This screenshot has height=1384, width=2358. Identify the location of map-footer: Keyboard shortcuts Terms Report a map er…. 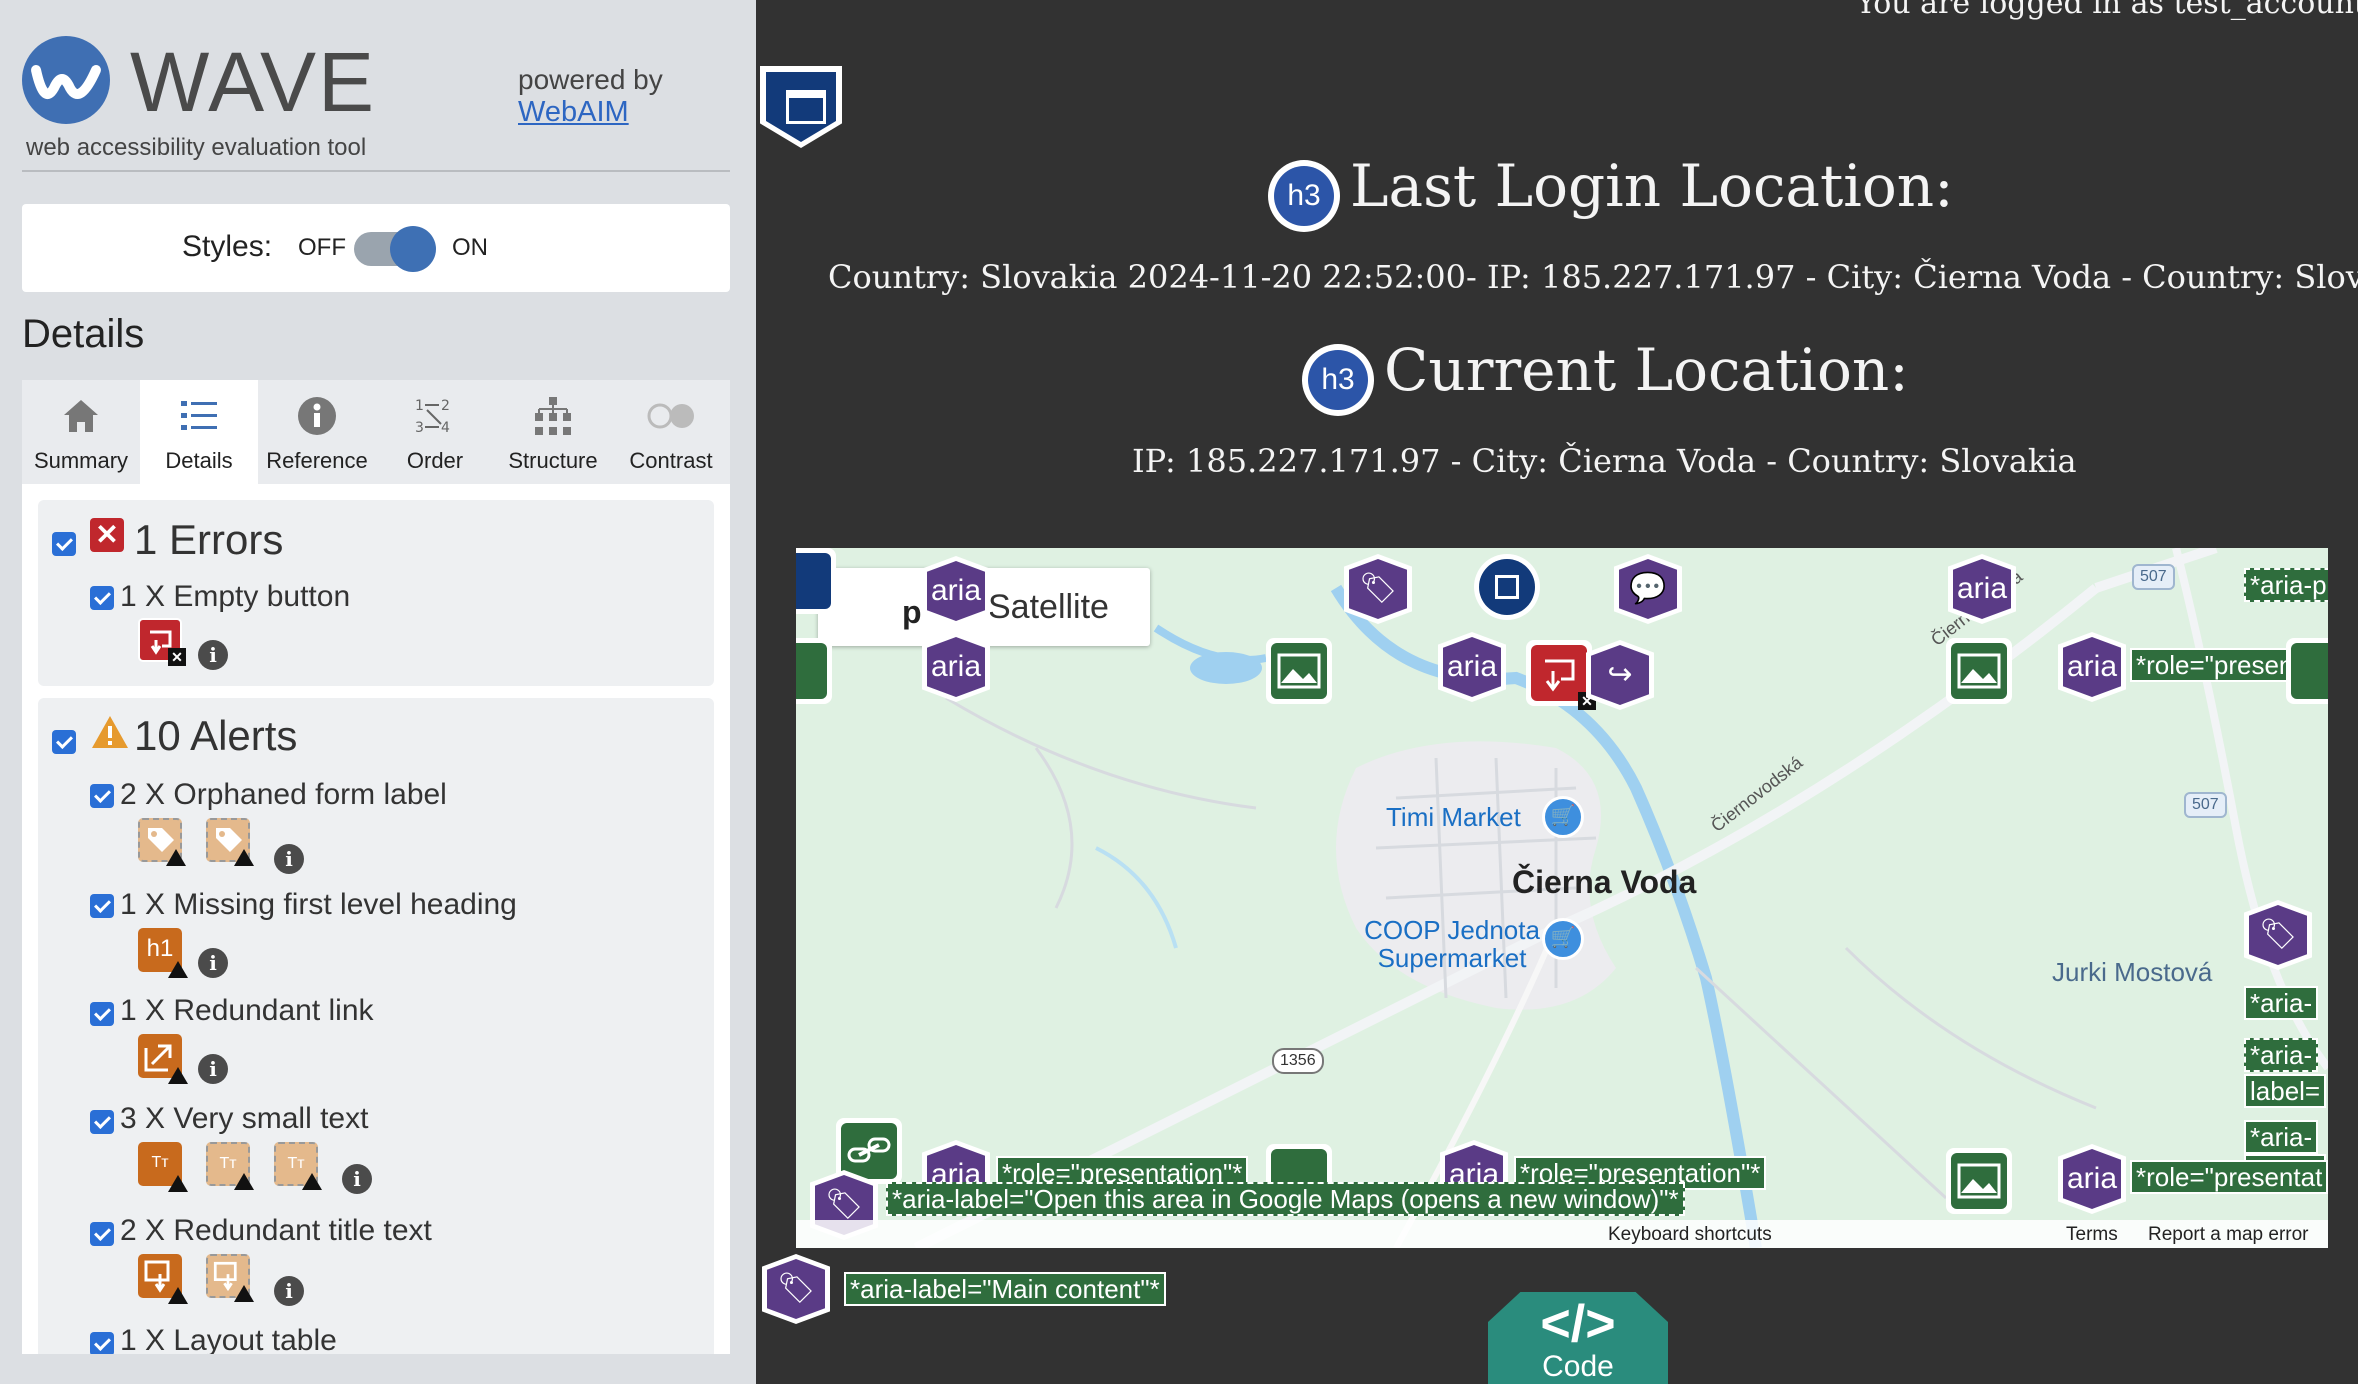
(1562, 1234).